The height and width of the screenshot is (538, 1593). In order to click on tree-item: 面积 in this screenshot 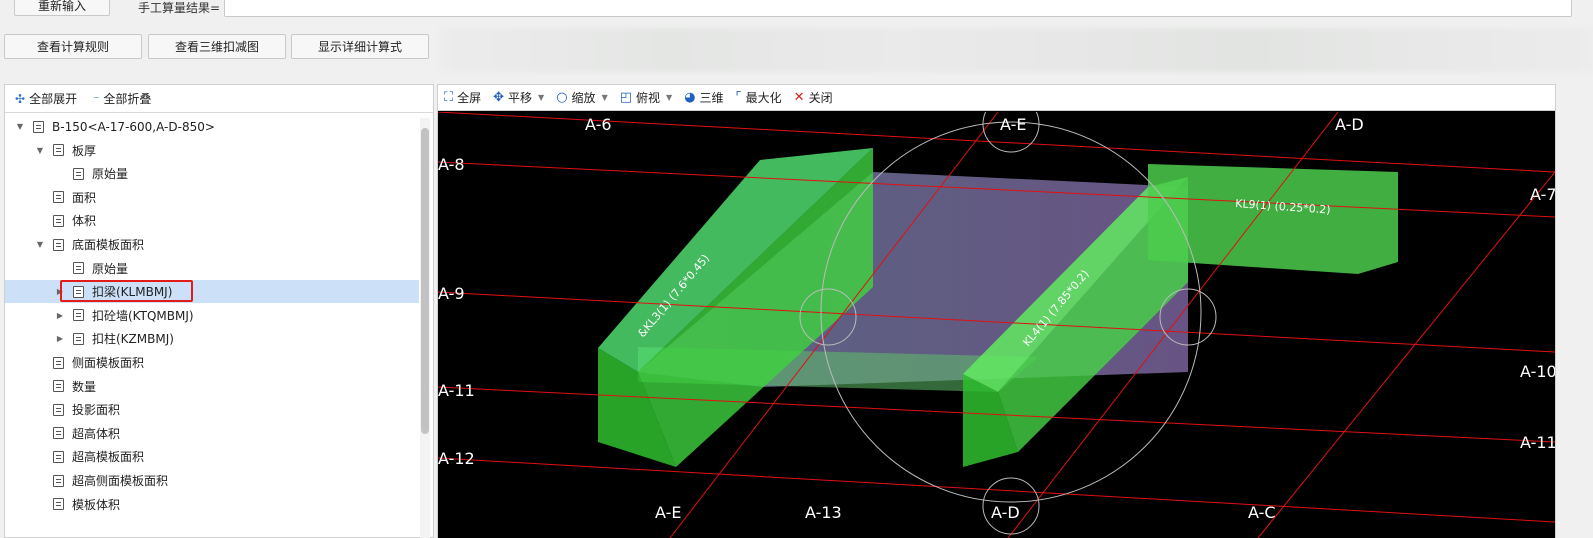, I will do `click(212, 197)`.